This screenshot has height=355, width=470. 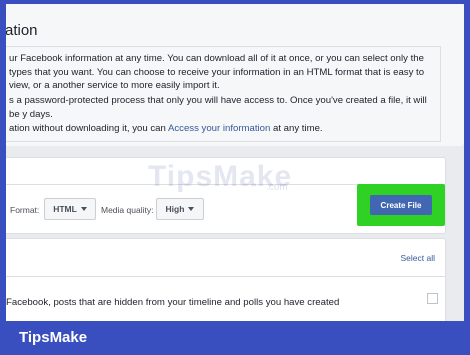 I want to click on list-divider, so click(x=222, y=276).